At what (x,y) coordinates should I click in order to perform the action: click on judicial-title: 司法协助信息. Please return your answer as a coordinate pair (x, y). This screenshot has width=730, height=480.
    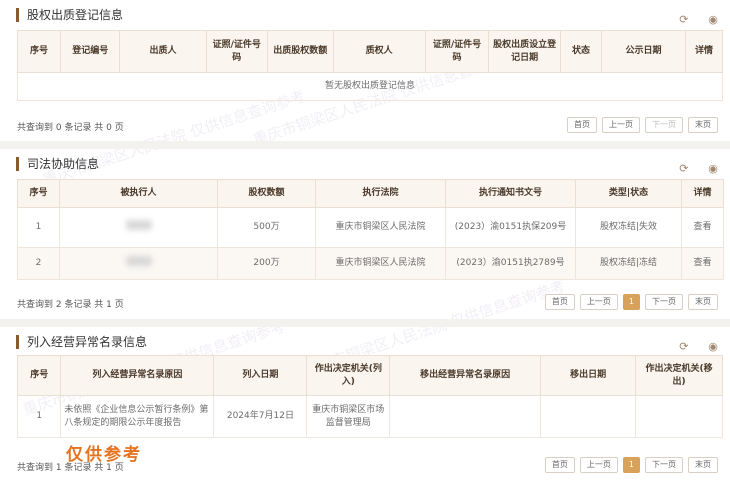
    Looking at the image, I should click on (57, 164).